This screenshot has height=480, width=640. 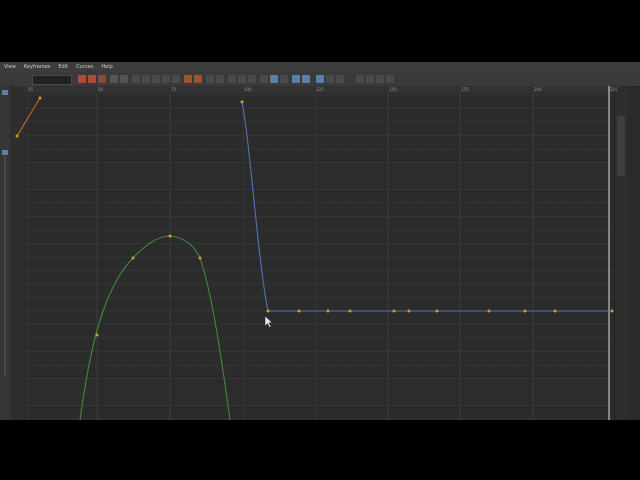 I want to click on frame-tick-label: 125, so click(x=320, y=89).